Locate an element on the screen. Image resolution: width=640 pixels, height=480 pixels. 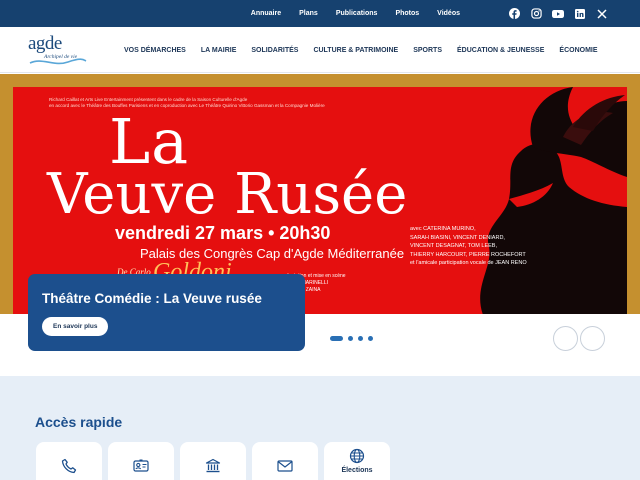
nav-item-economie: ÉCONOMIE is located at coordinates (578, 50).